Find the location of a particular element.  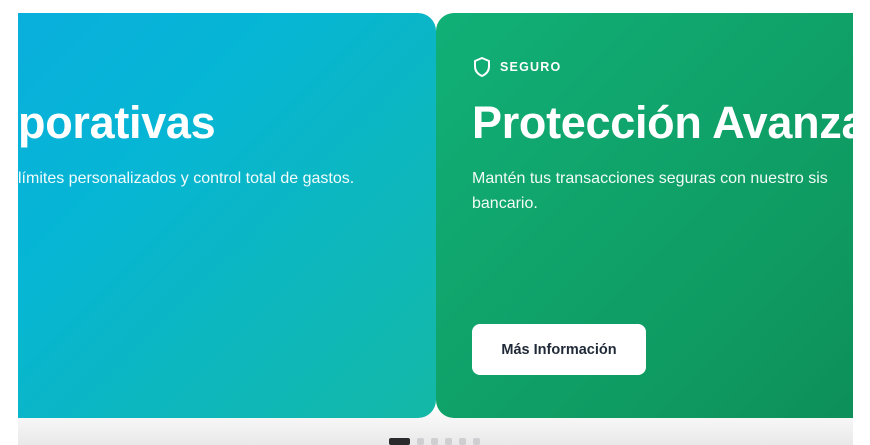

slide-title: porativas is located at coordinates (117, 122).